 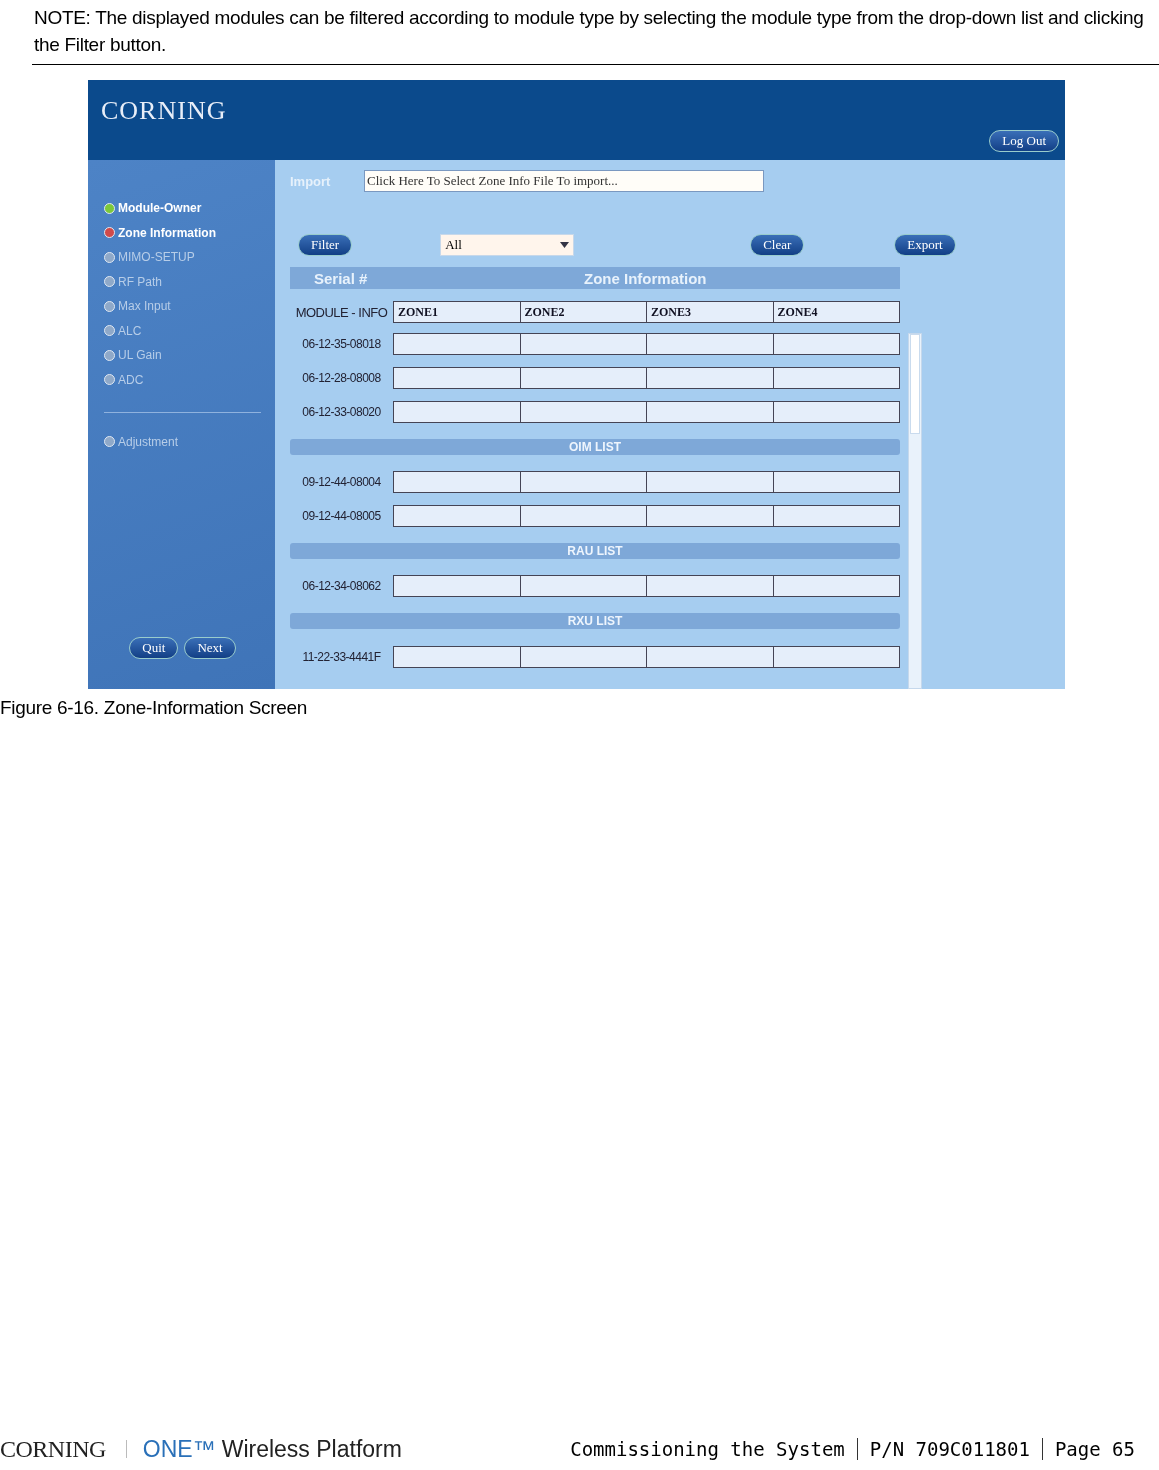 What do you see at coordinates (154, 648) in the screenshot?
I see `nav-button: Quit` at bounding box center [154, 648].